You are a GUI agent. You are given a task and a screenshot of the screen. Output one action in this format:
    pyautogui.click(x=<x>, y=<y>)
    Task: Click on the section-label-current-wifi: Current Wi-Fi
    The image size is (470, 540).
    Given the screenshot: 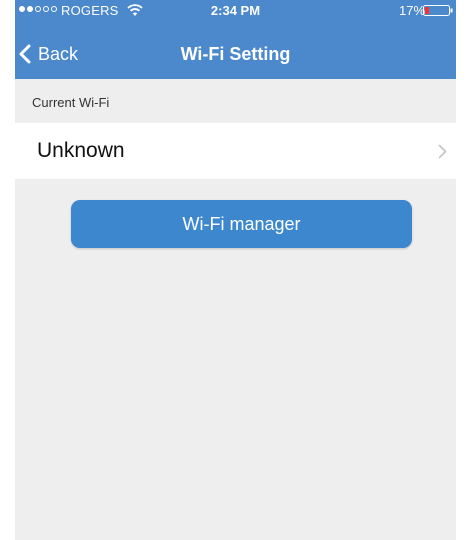 What is the action you would take?
    pyautogui.click(x=71, y=102)
    